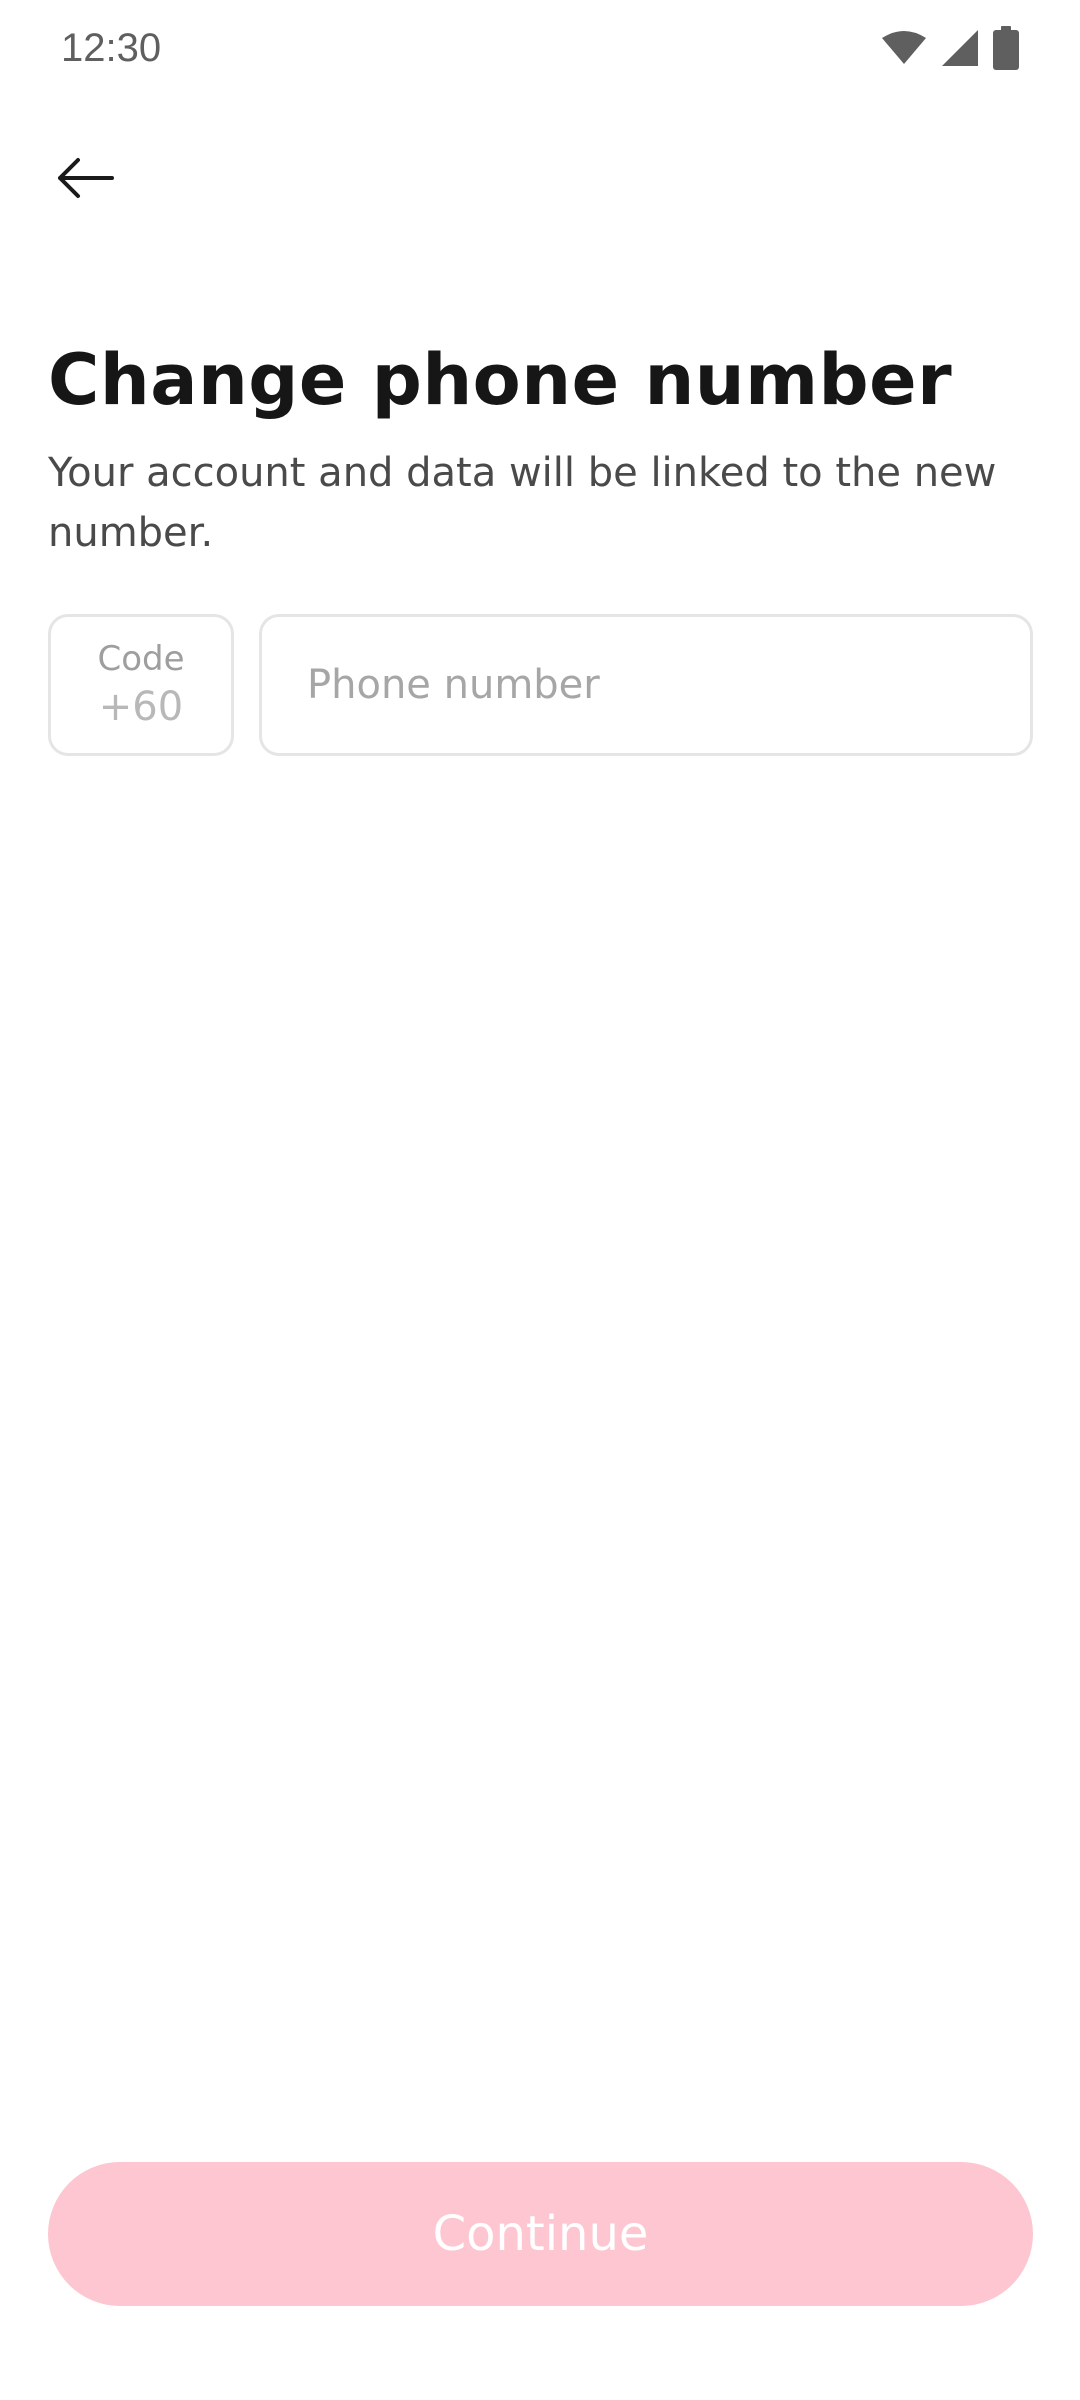 This screenshot has width=1080, height=2400. Describe the element at coordinates (141, 707) in the screenshot. I see `country-code-value: +60` at that location.